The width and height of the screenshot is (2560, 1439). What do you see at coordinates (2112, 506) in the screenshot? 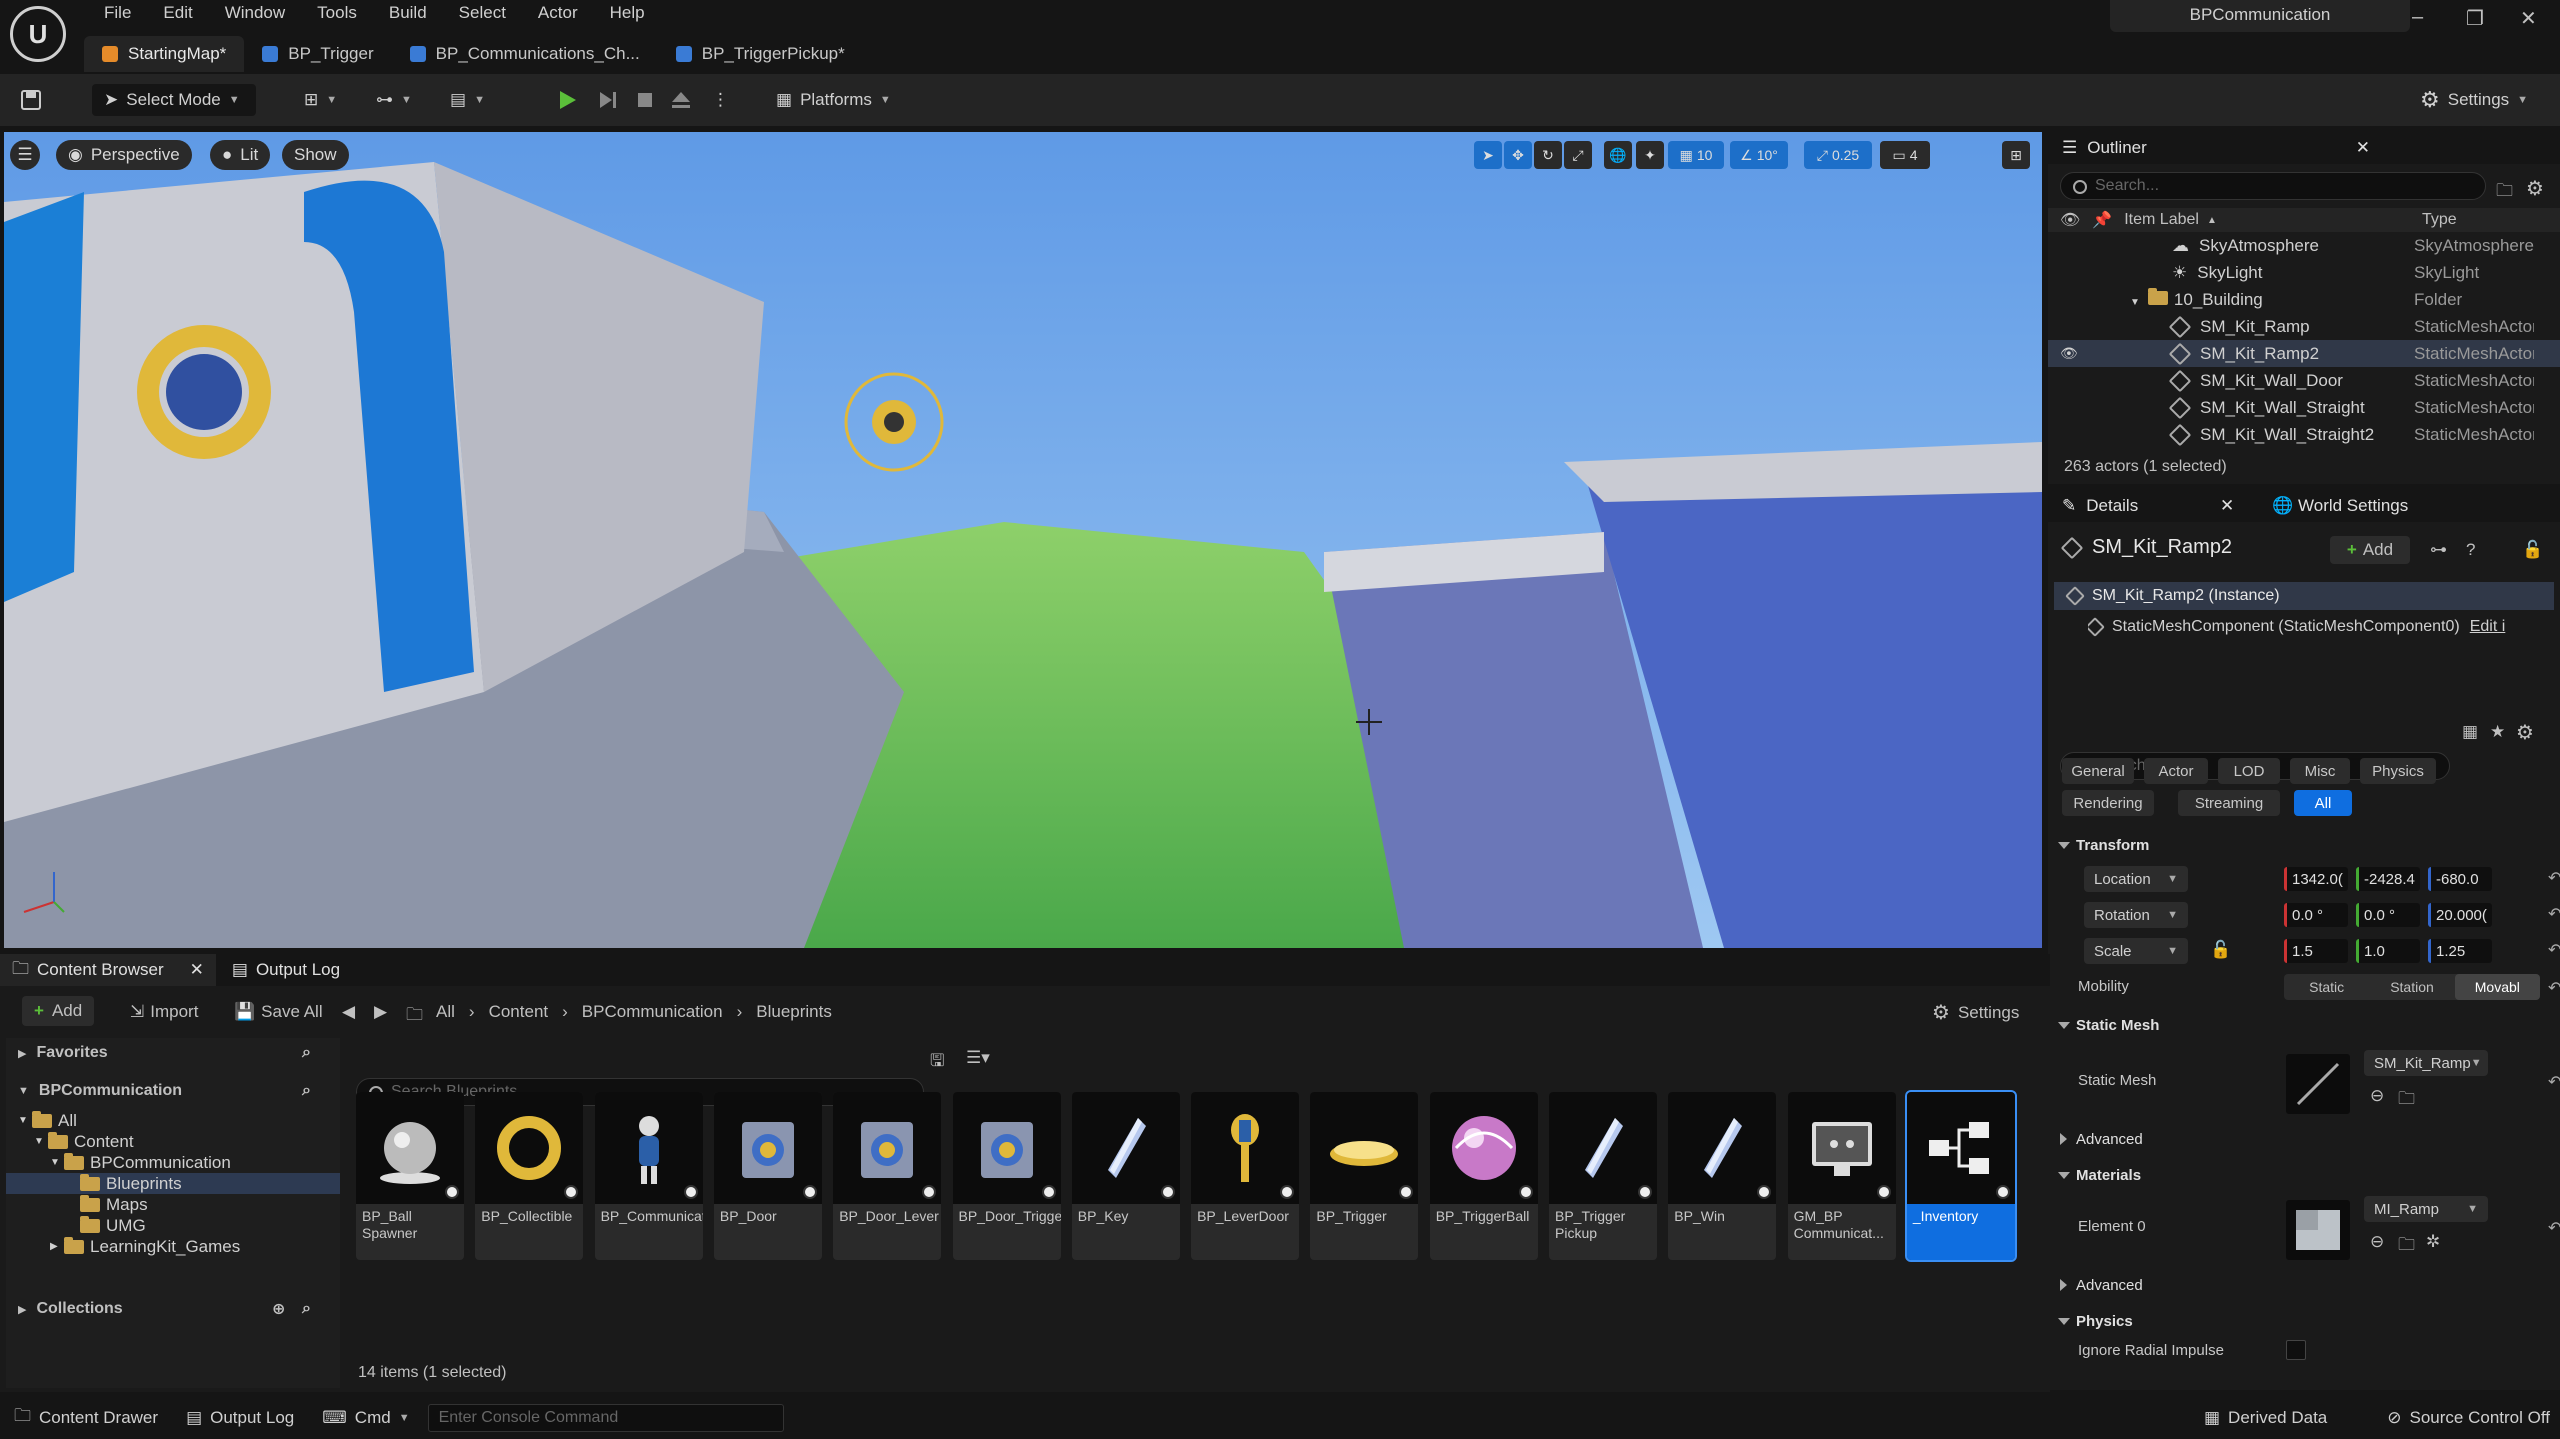
I see `details-tab: Details` at bounding box center [2112, 506].